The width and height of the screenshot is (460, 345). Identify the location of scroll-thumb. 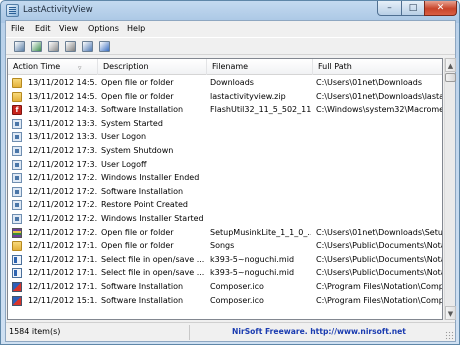
(450, 77).